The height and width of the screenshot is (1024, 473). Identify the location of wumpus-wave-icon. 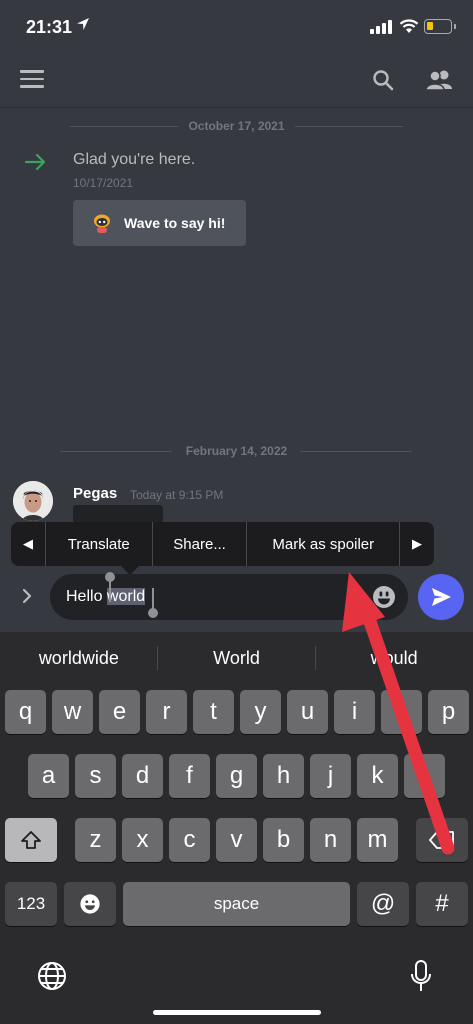
(102, 223).